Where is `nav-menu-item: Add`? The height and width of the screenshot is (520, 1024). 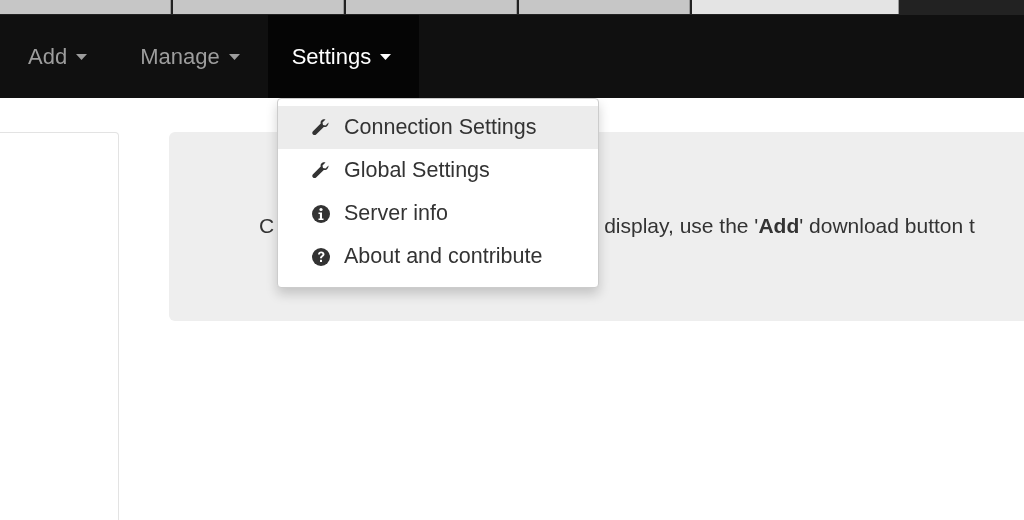
nav-menu-item: Add is located at coordinates (56, 56).